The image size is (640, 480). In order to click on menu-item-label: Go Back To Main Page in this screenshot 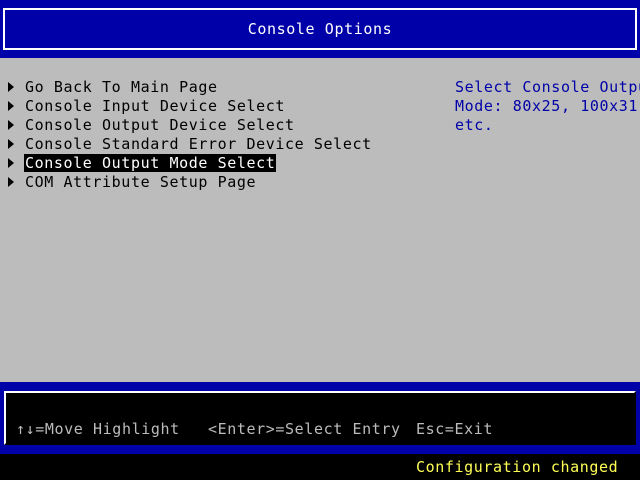, I will do `click(121, 87)`.